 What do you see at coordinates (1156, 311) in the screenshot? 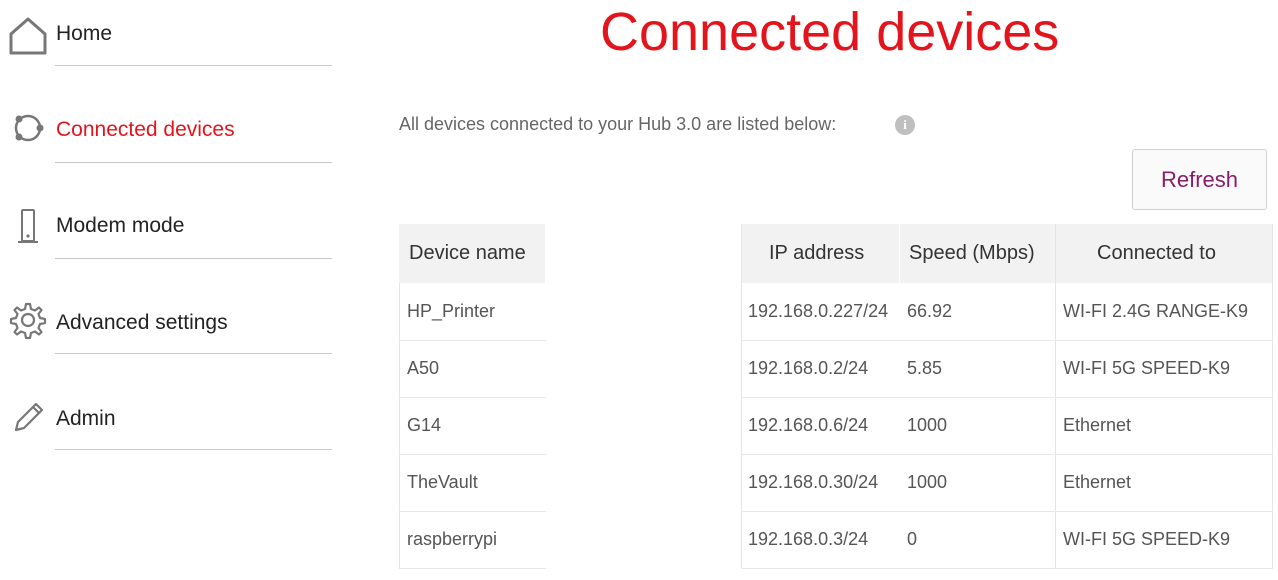
I see `connected-to-cell: WI-FI 2.4G RANGE-K9` at bounding box center [1156, 311].